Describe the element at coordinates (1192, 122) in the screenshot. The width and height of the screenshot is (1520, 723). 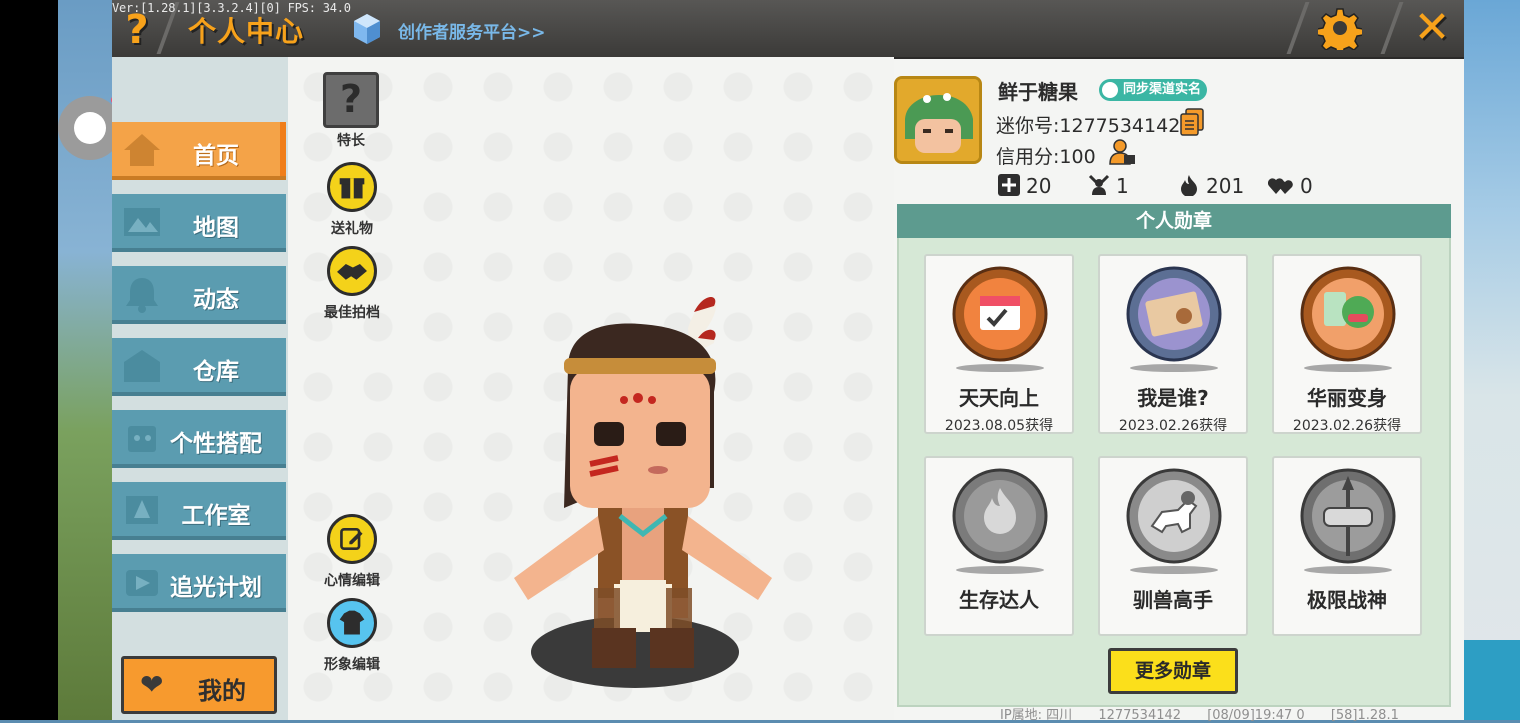
I see `copy-icon` at that location.